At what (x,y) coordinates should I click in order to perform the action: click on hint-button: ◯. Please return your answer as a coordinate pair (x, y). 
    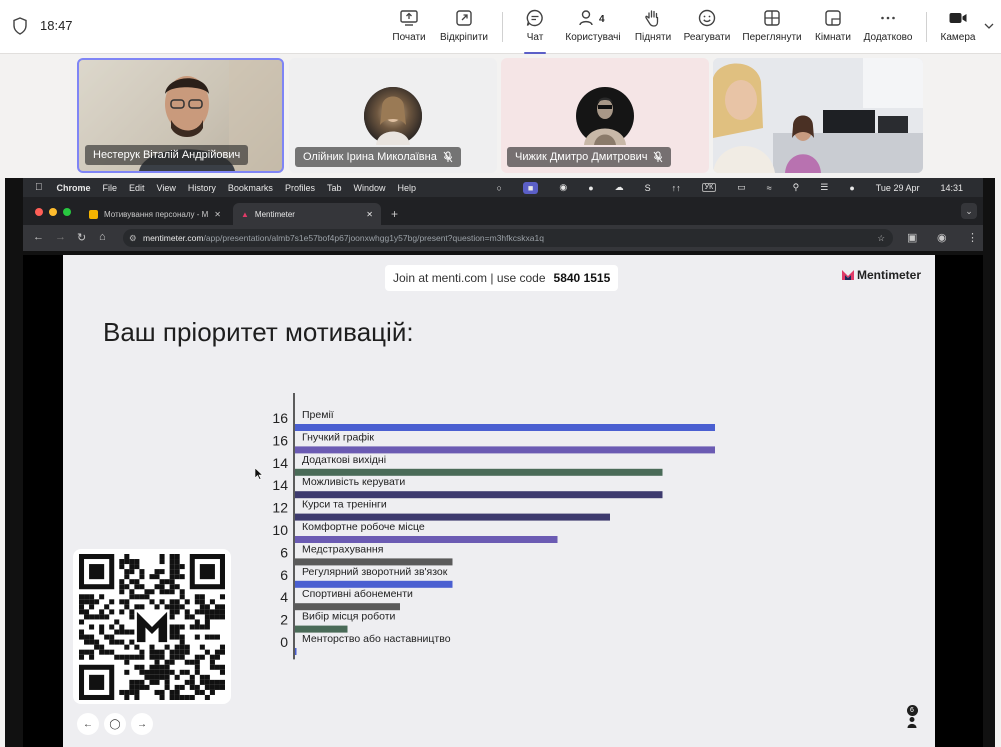
    Looking at the image, I should click on (115, 724).